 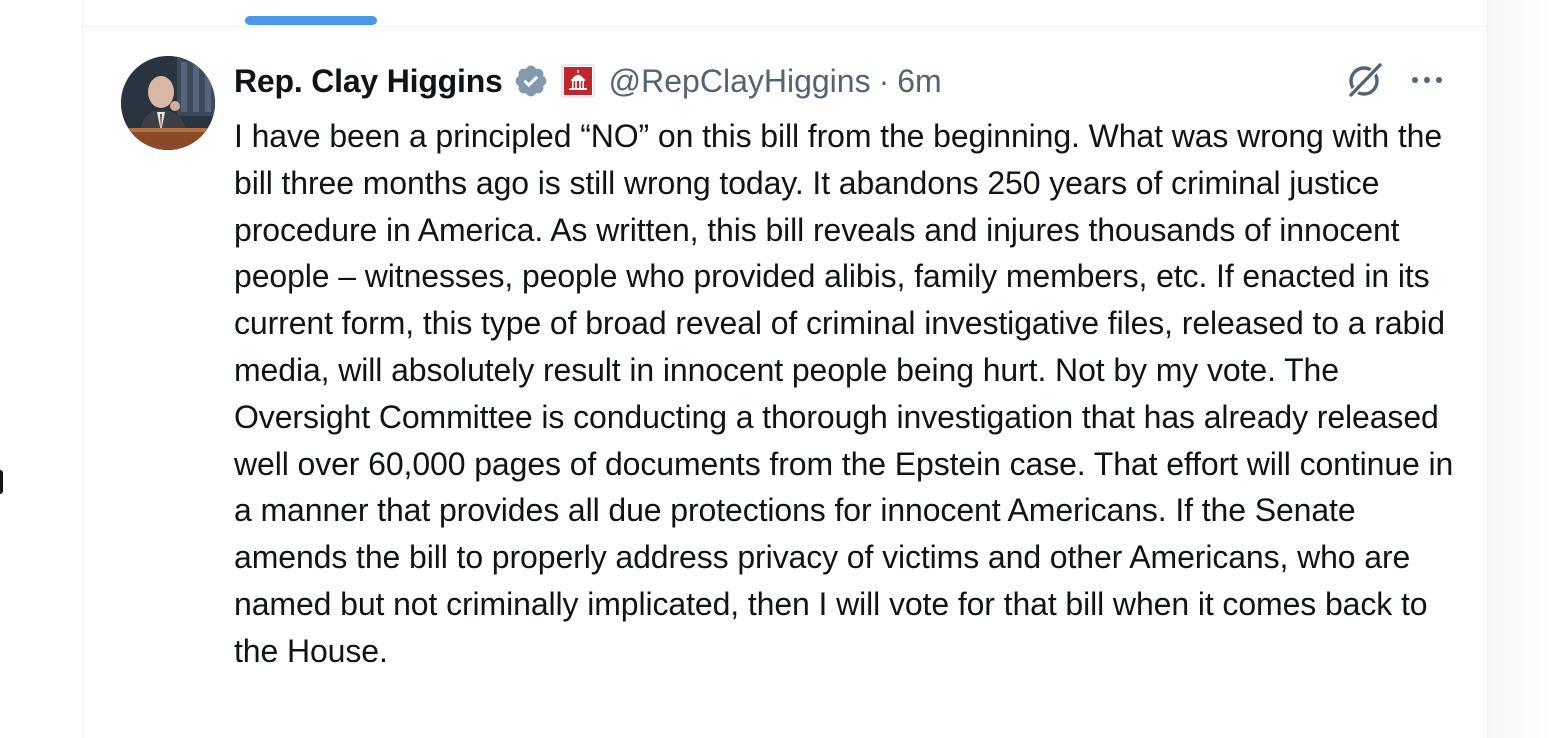 I want to click on display-name: Rep. Clay Higgins, so click(x=368, y=81).